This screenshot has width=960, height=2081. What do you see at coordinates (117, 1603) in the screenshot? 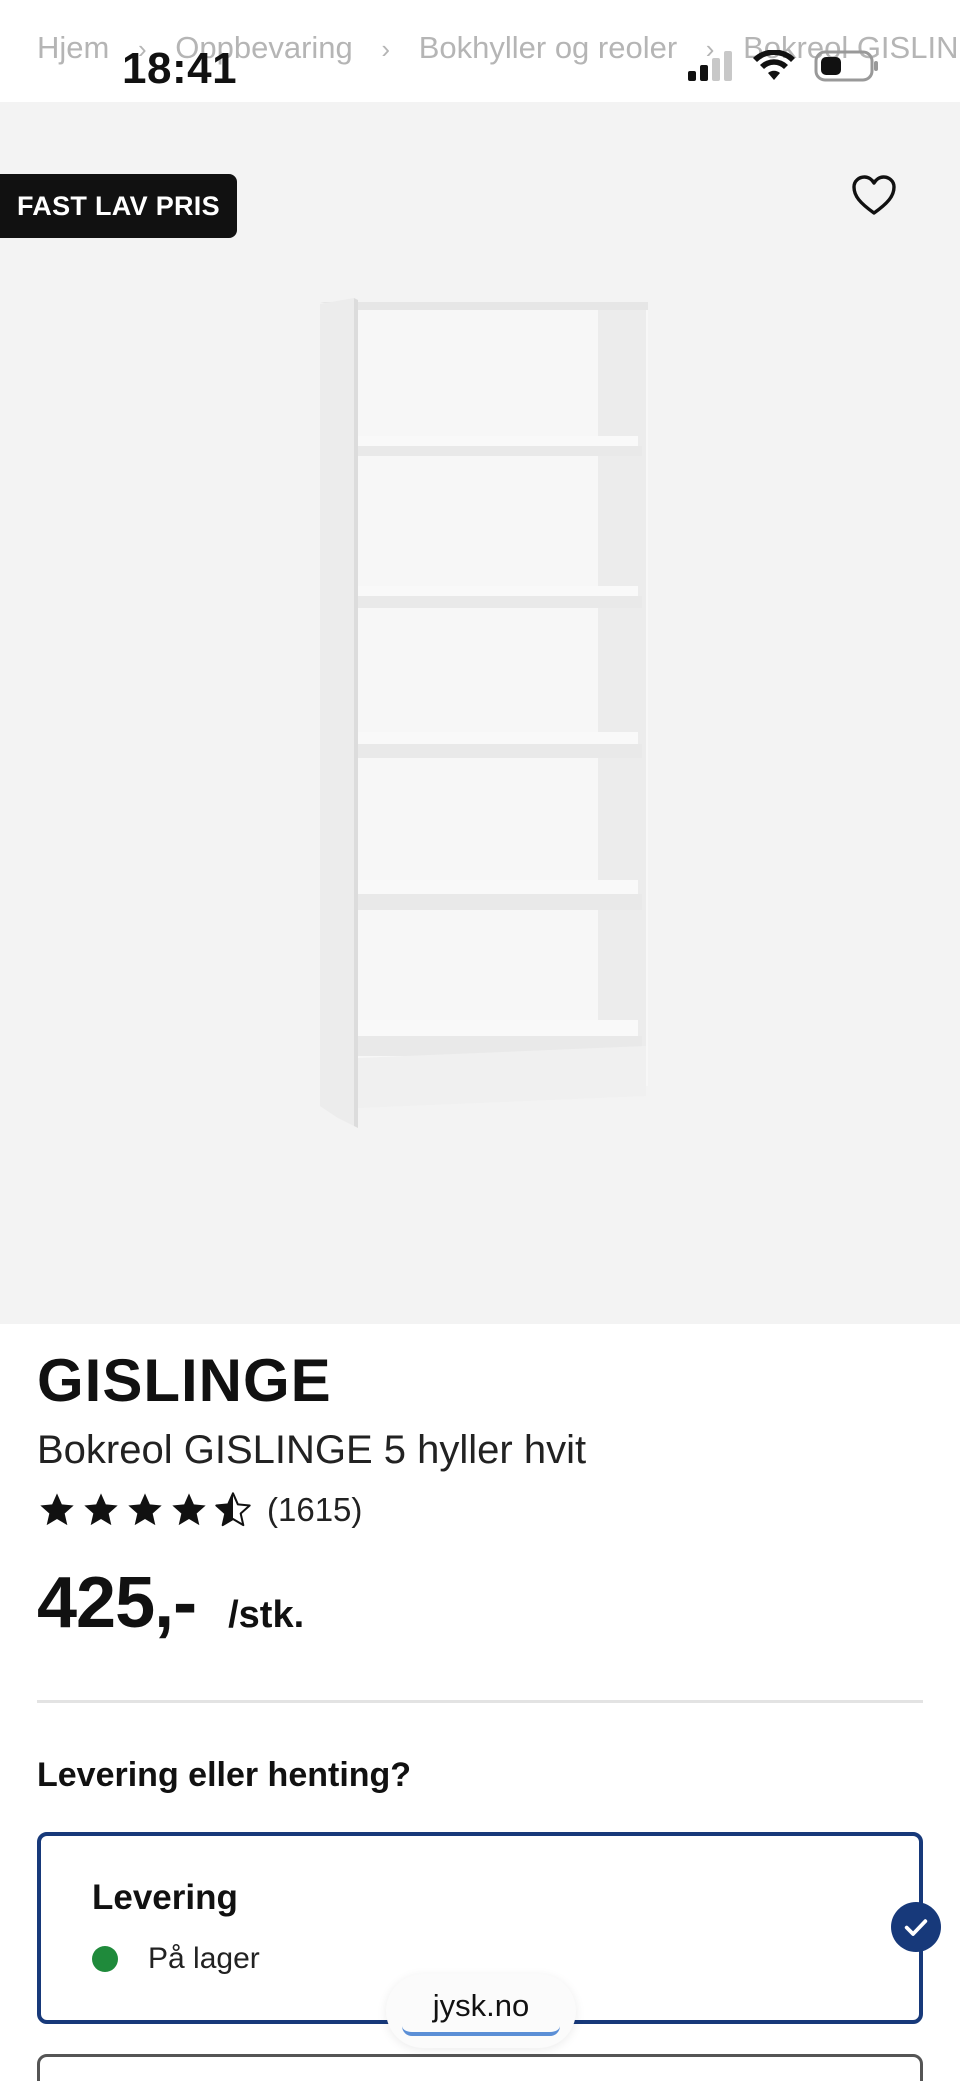
I see `product-price: 425,-` at bounding box center [117, 1603].